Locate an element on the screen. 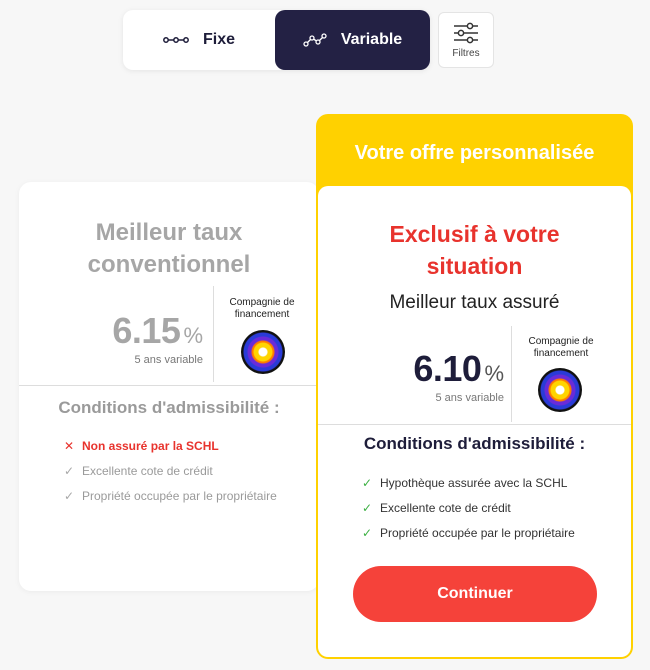 Image resolution: width=650 pixels, height=670 pixels. variable-rate-option: Variable is located at coordinates (352, 40).